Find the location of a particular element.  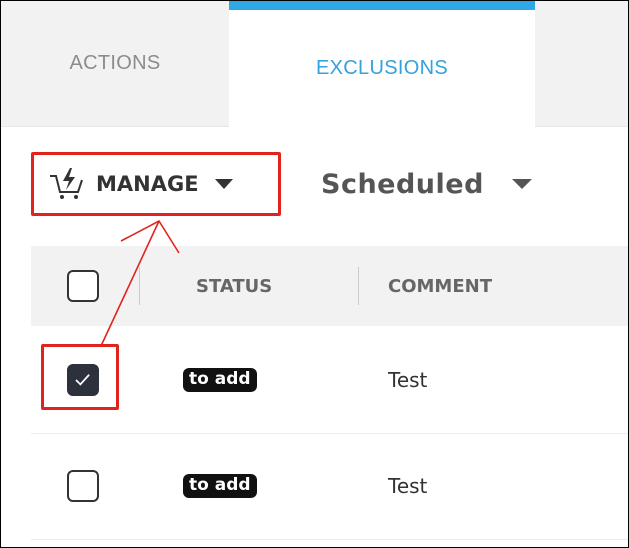

column-header-comment-label: COMMENT is located at coordinates (440, 286).